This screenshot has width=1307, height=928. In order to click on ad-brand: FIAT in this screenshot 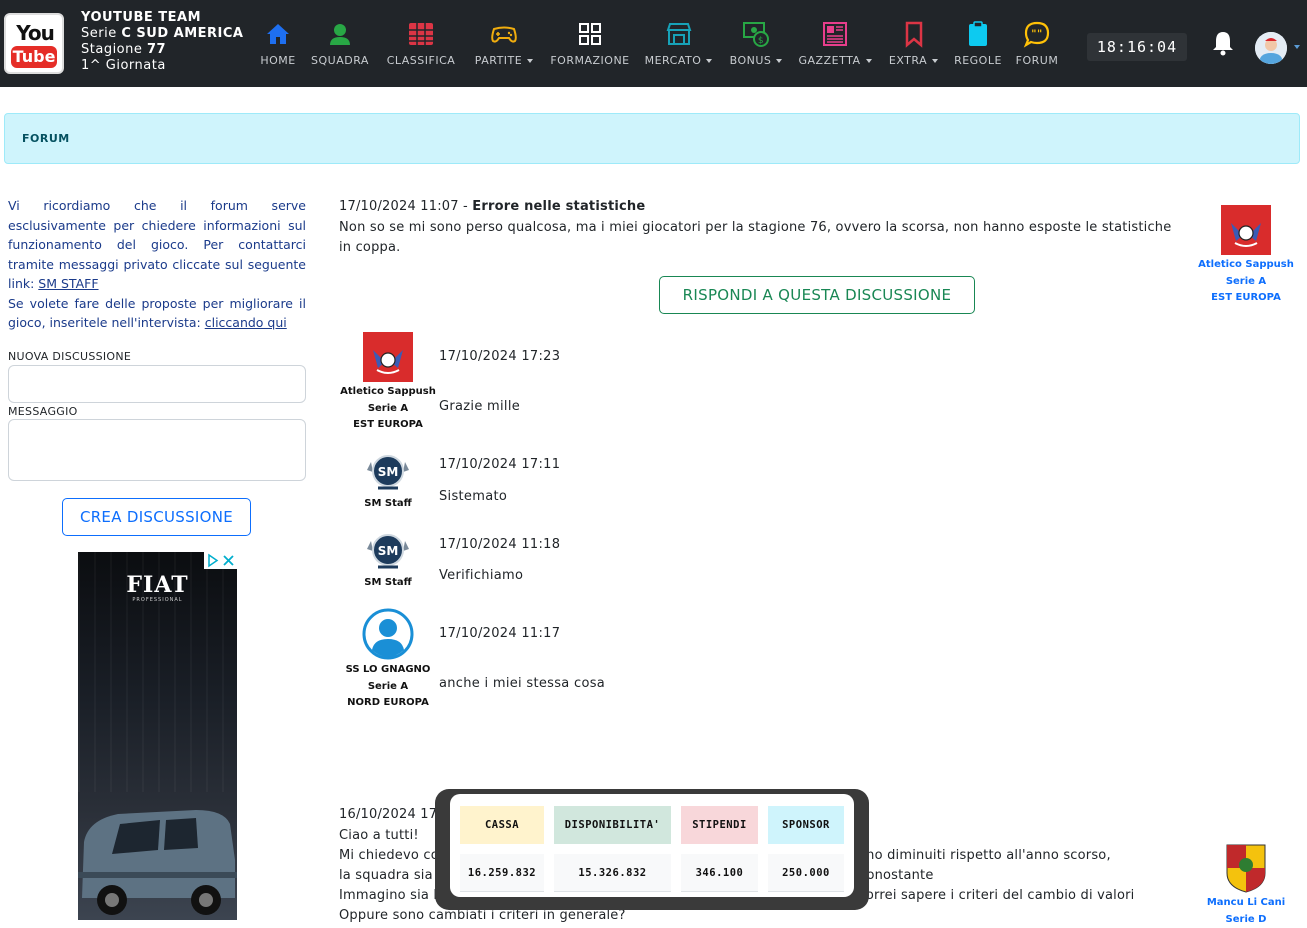, I will do `click(157, 585)`.